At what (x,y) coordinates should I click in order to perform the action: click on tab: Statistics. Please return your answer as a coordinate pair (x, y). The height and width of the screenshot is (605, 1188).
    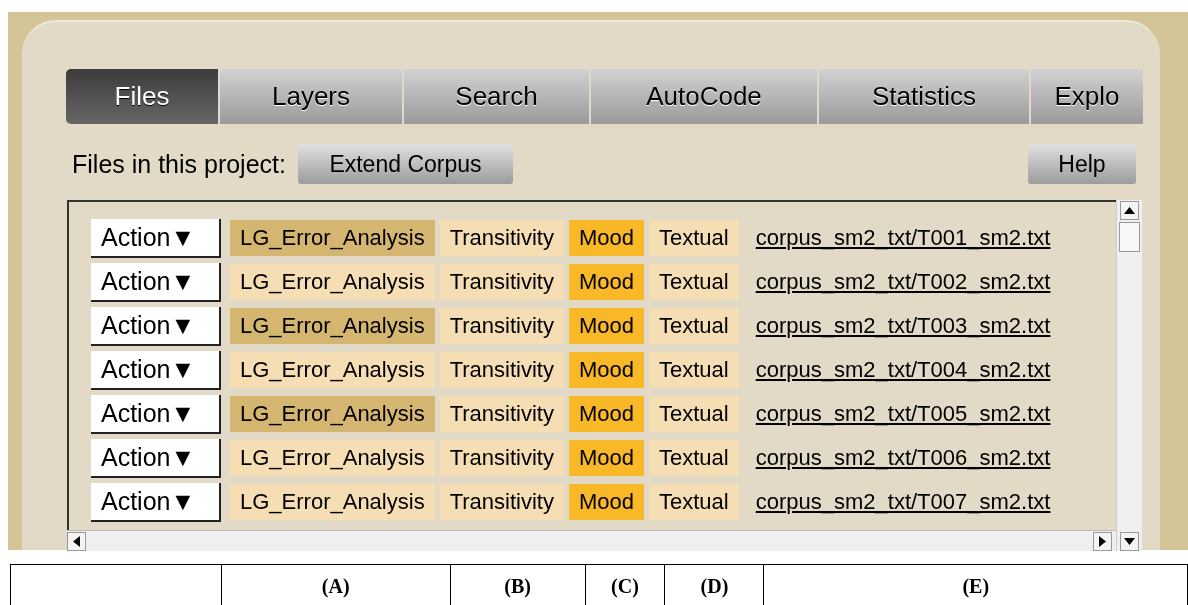
    Looking at the image, I should click on (924, 96).